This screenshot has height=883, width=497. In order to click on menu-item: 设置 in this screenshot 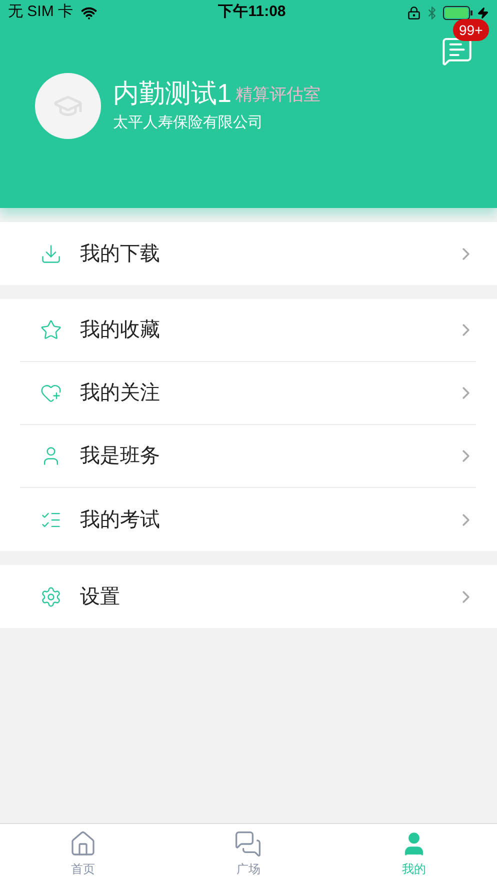, I will do `click(248, 596)`.